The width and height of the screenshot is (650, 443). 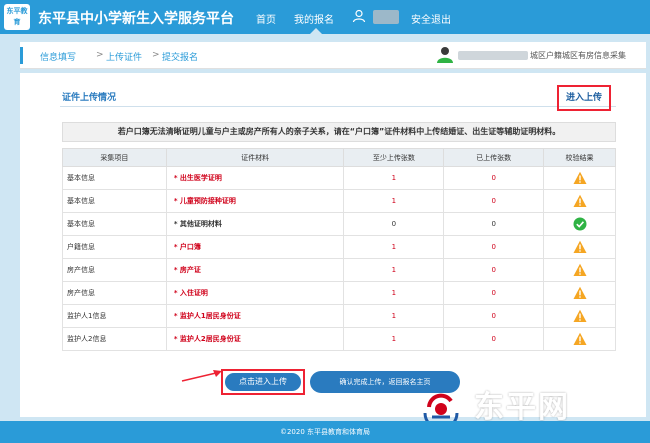 What do you see at coordinates (114, 247) in the screenshot?
I see `row-category: 户籍信息` at bounding box center [114, 247].